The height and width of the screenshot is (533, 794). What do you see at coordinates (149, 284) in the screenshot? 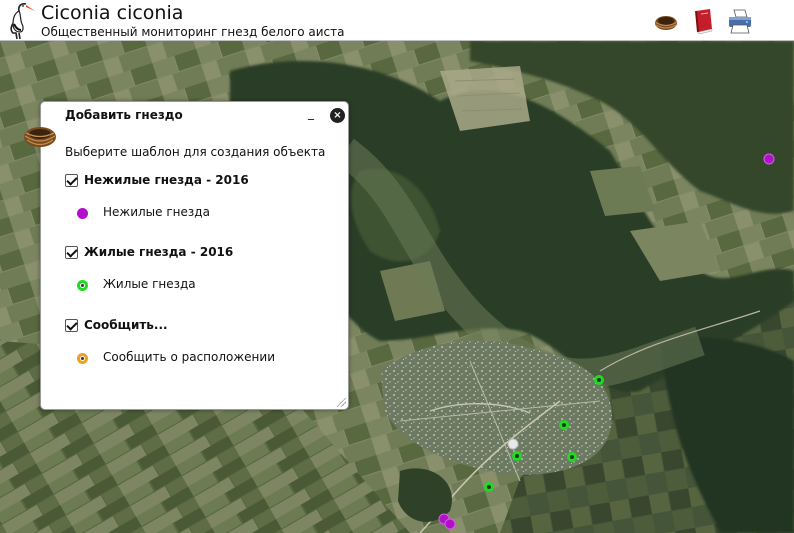
I see `template-label: Жилые гнезда` at bounding box center [149, 284].